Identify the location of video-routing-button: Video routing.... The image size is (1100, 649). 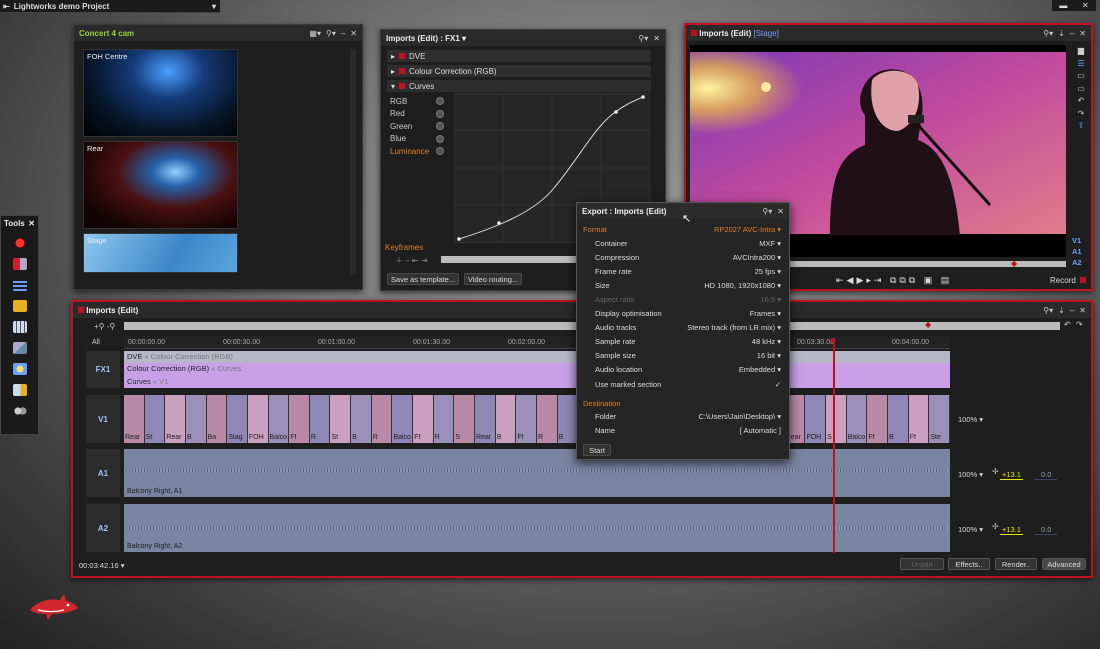
(493, 279).